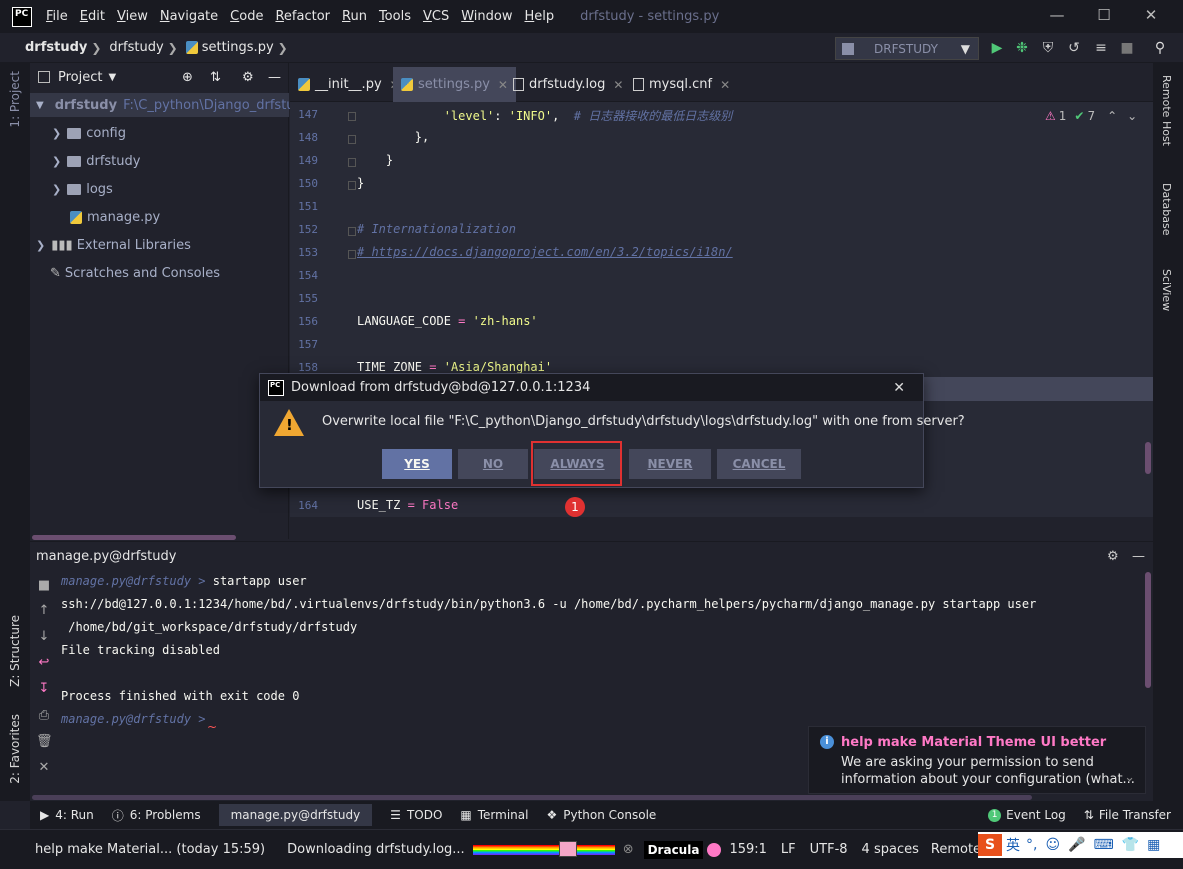  Describe the element at coordinates (1148, 458) in the screenshot. I see `editor-scrollbar` at that location.